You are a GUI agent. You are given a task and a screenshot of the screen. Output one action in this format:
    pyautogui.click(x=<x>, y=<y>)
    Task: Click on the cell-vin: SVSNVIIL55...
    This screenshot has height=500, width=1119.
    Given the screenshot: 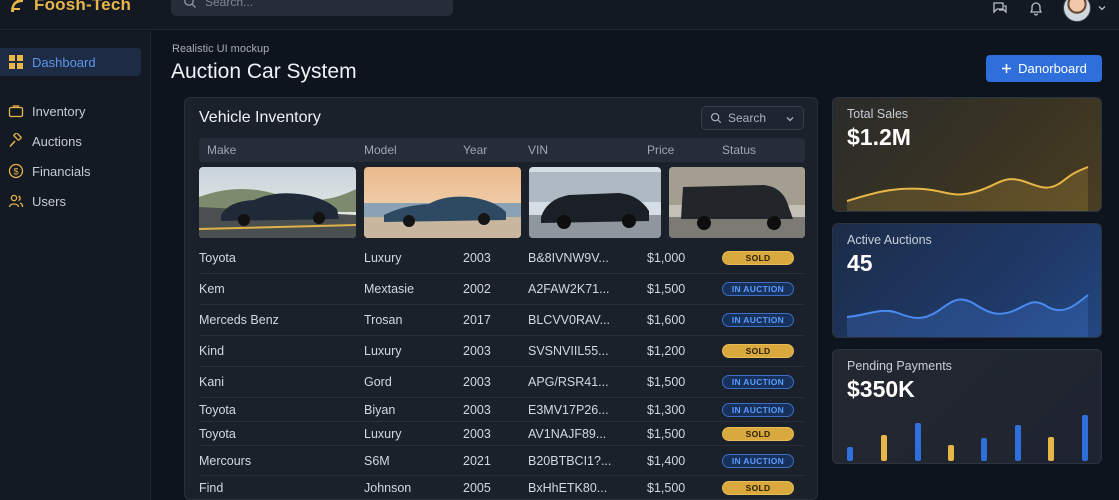 What is the action you would take?
    pyautogui.click(x=568, y=351)
    